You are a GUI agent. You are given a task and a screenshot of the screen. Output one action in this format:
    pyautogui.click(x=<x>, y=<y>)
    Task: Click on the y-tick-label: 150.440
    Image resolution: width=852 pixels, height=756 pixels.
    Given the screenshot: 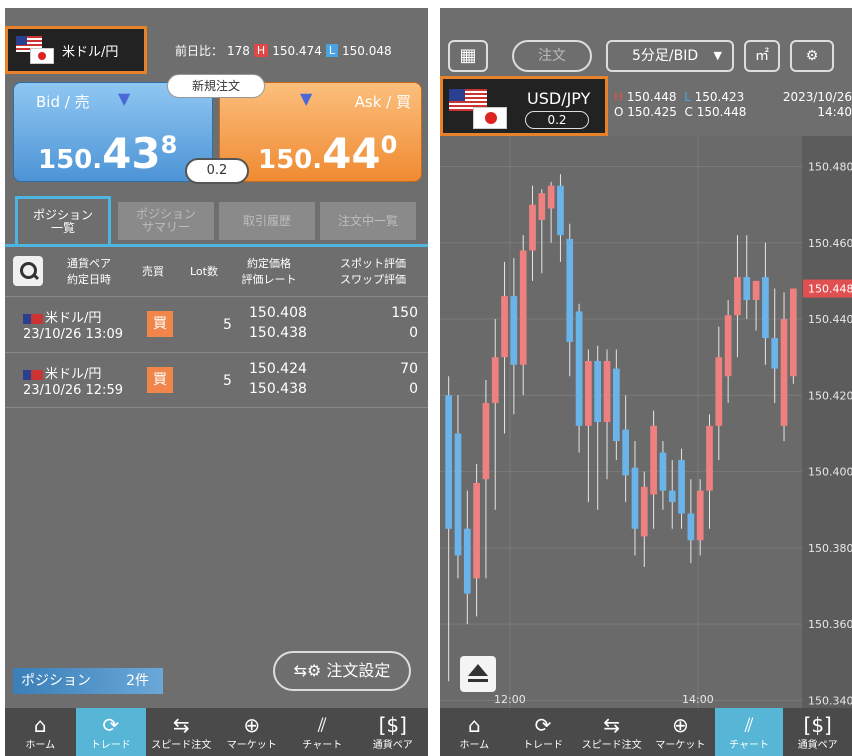 What is the action you would take?
    pyautogui.click(x=830, y=319)
    